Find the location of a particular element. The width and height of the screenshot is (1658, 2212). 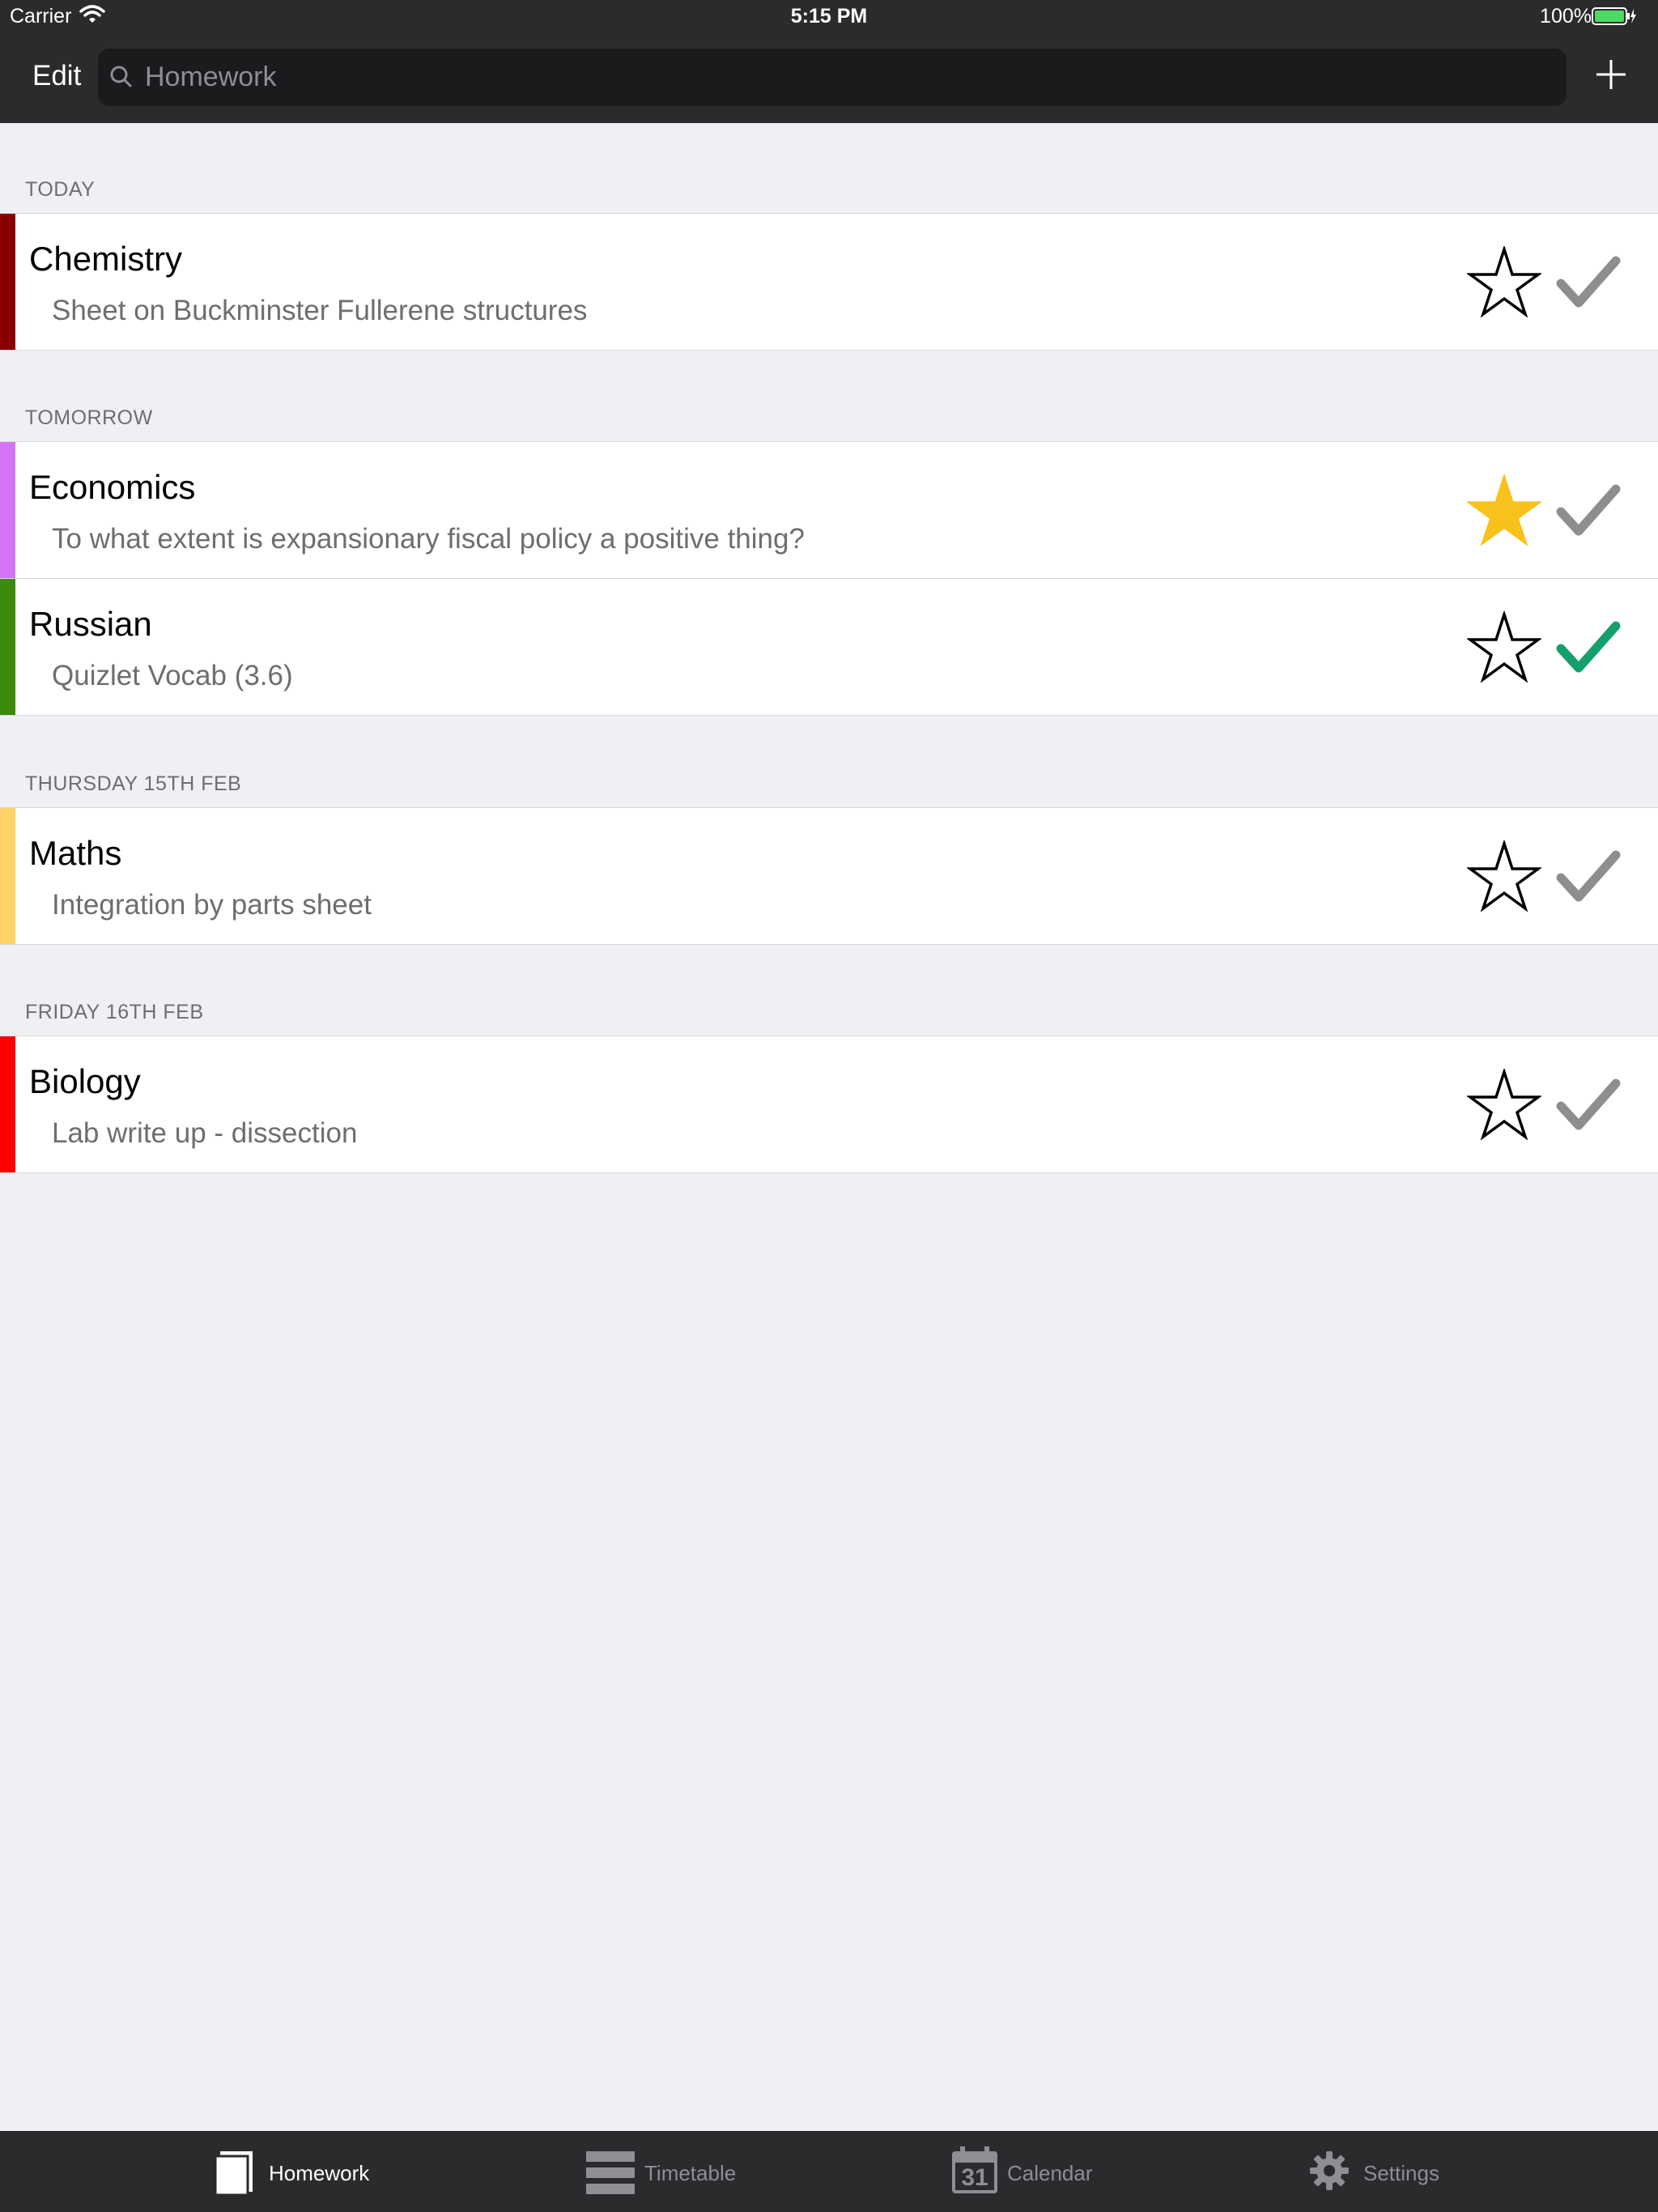

tab-calendar: 31 Calendar is located at coordinates (1041, 2172).